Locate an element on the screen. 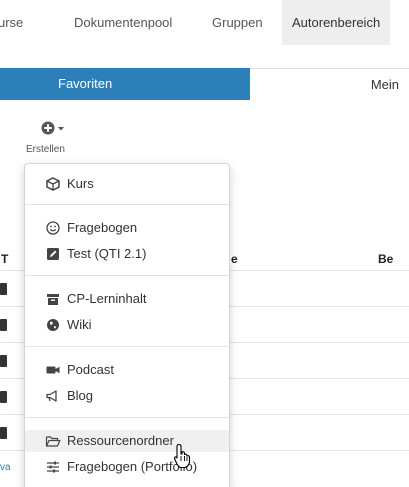 The height and width of the screenshot is (487, 409). table-link-fragment: va is located at coordinates (5, 467).